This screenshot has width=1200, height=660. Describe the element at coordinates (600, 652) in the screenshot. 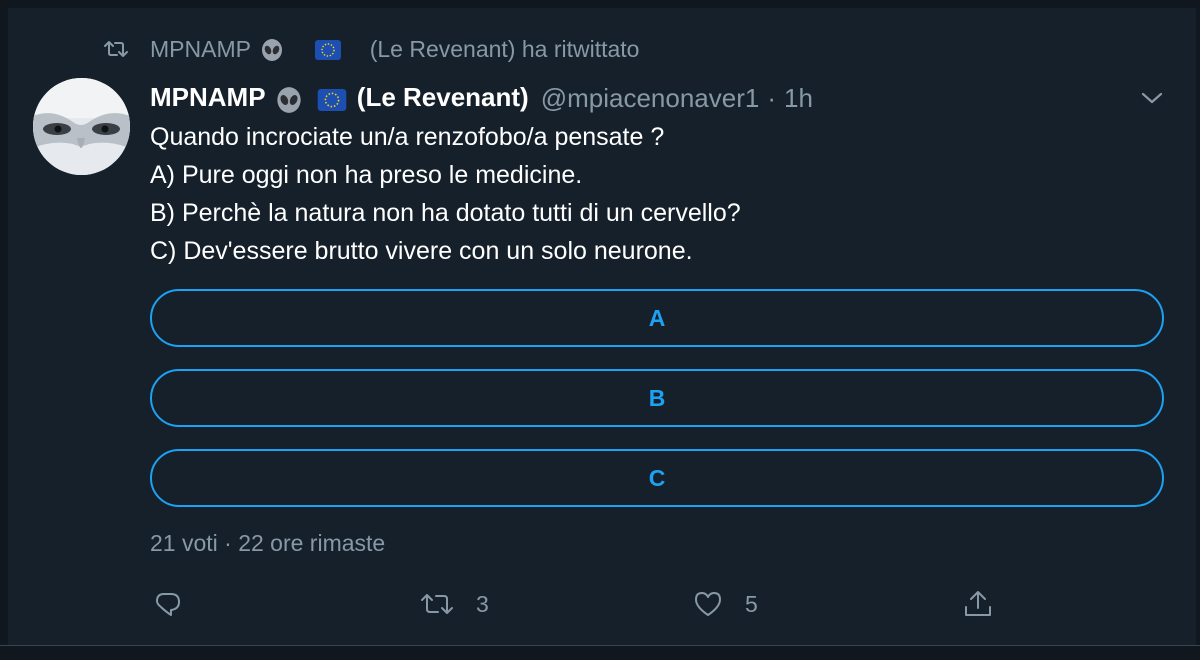

I see `window-bottom-border` at that location.